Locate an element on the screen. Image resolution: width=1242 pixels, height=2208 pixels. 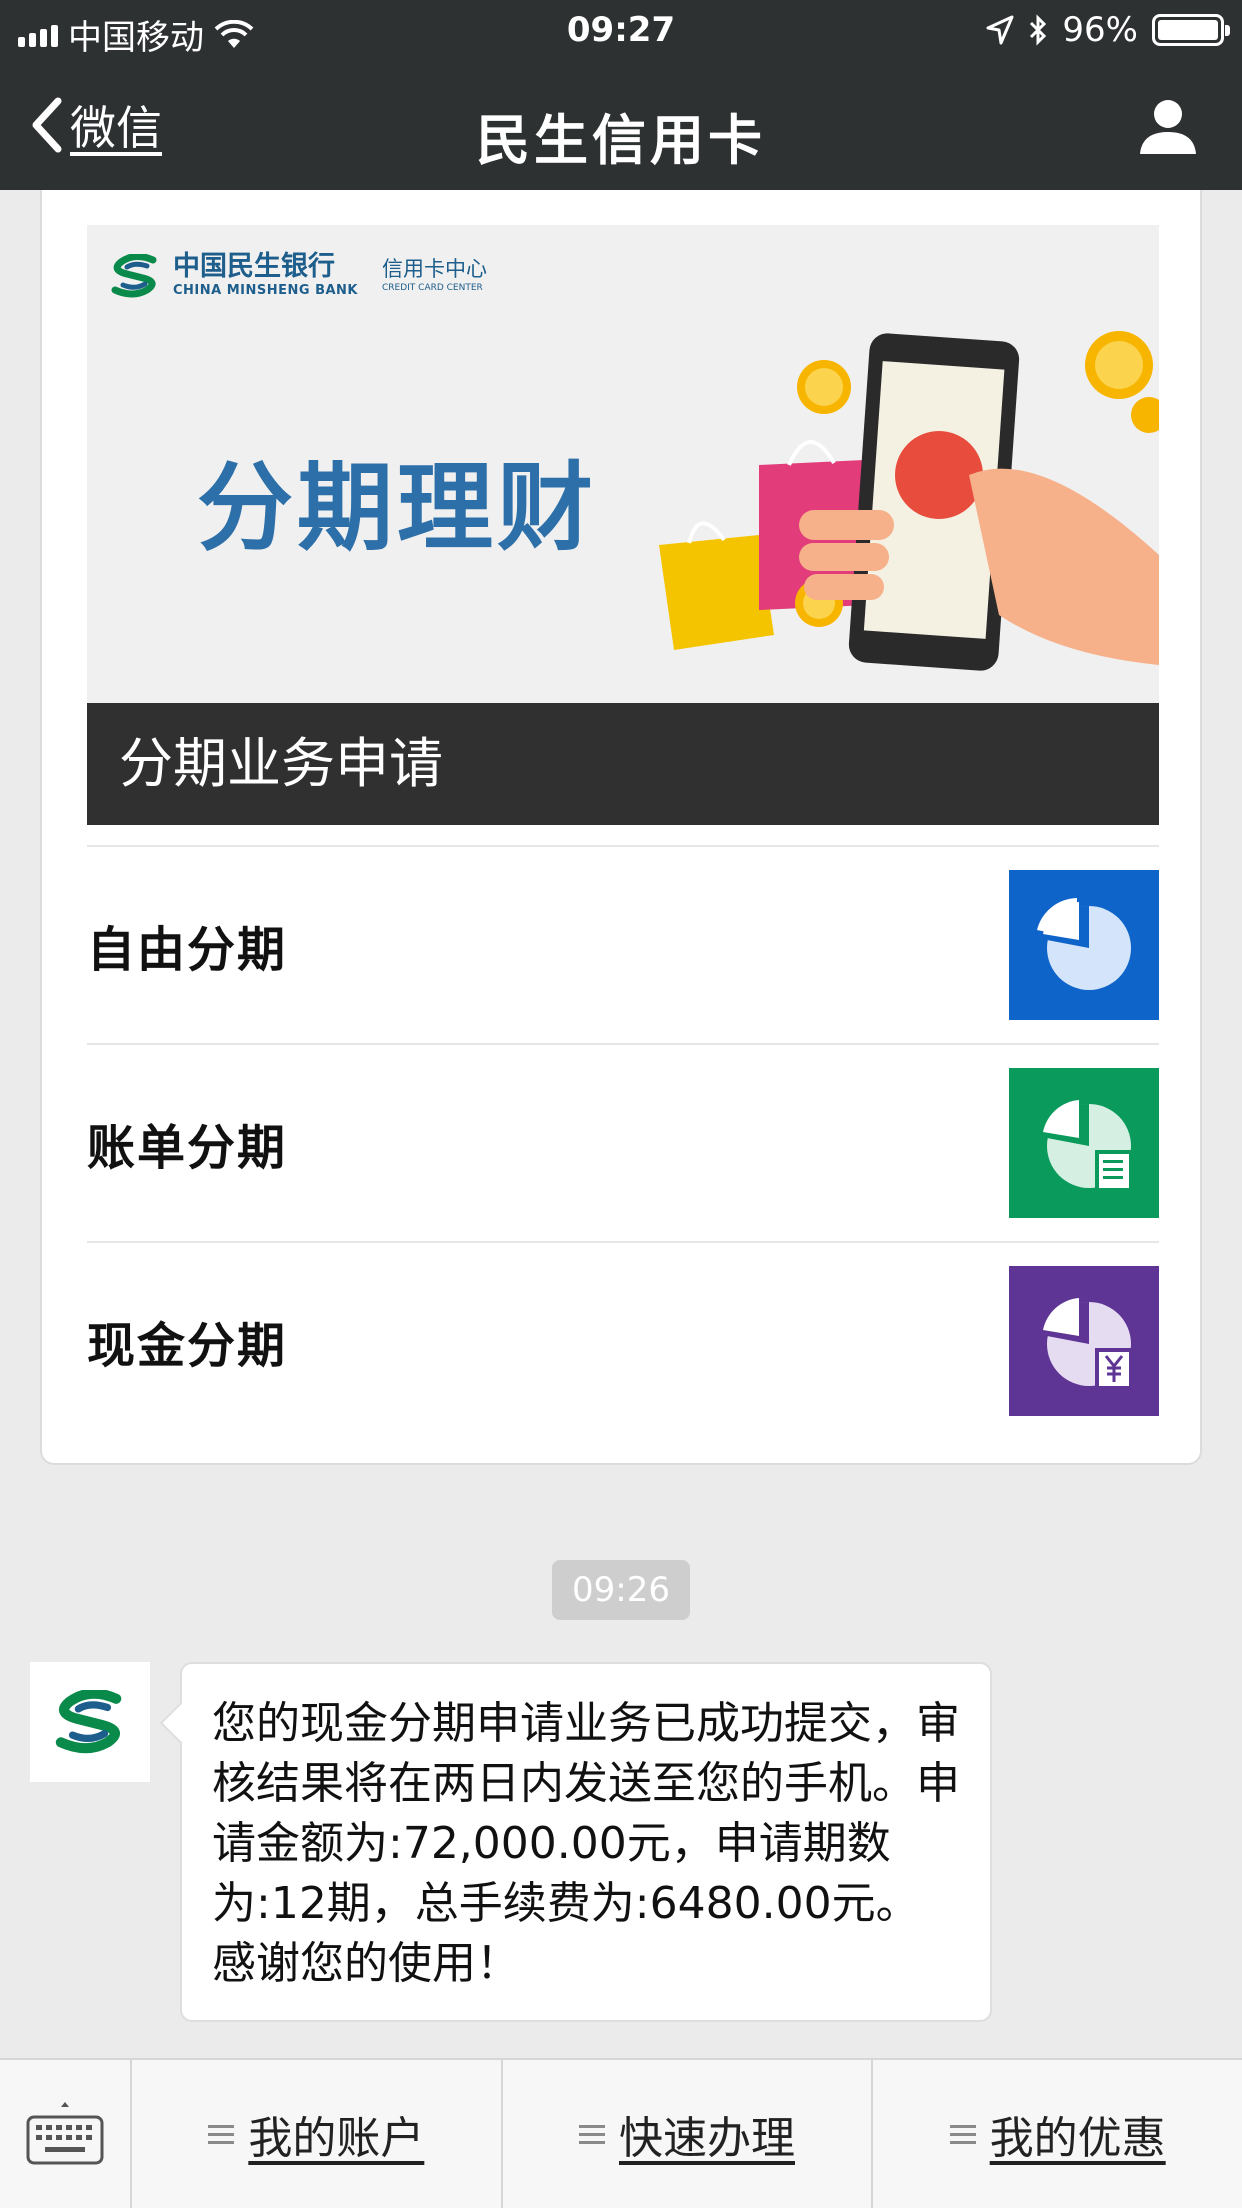
credit-center-en: CREDIT CARD CENTER is located at coordinates (432, 287).